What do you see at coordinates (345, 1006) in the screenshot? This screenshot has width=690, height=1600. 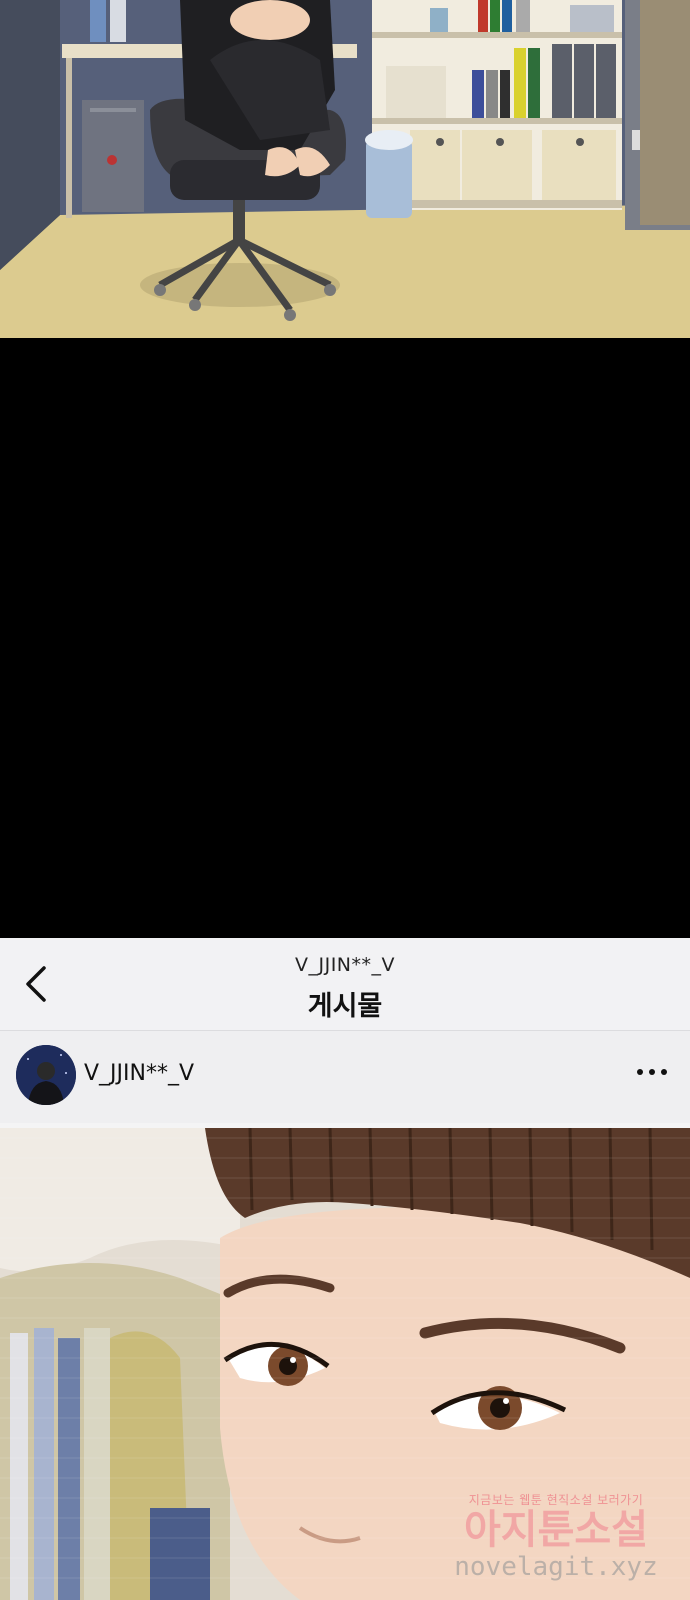 I see `page-title: 게시물` at bounding box center [345, 1006].